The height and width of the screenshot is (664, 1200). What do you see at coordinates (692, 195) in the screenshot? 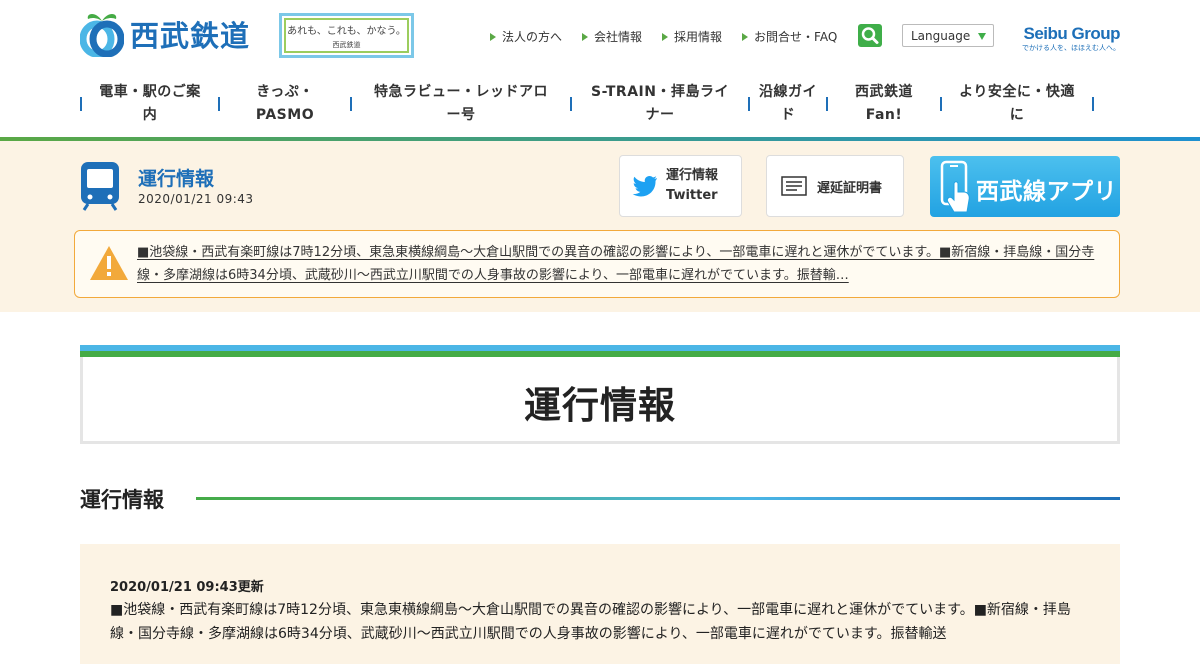
I see `twitter-label-2: Twitter` at bounding box center [692, 195].